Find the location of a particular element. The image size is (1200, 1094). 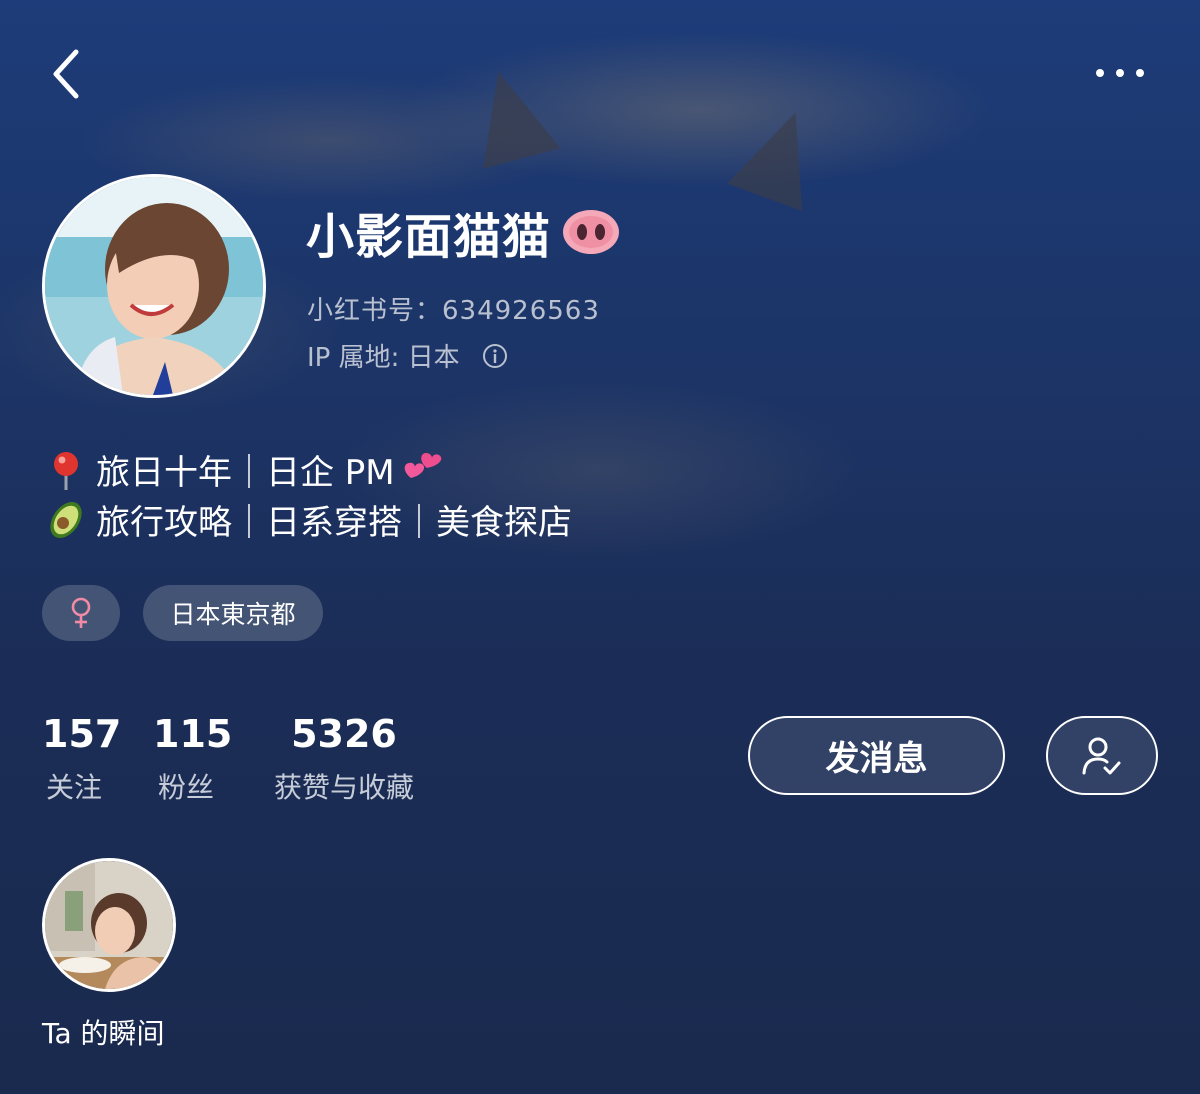

stat-following: 157 关注 is located at coordinates (82, 759).